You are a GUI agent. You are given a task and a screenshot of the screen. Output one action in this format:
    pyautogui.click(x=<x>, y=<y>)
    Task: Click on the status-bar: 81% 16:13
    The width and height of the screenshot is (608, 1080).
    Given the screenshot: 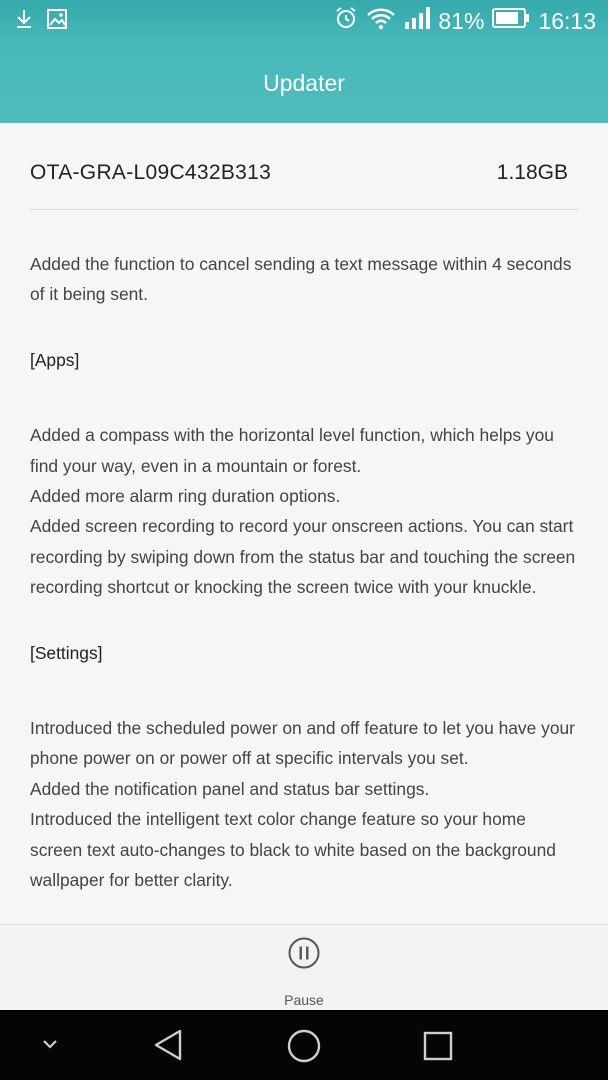 What is the action you would take?
    pyautogui.click(x=304, y=21)
    